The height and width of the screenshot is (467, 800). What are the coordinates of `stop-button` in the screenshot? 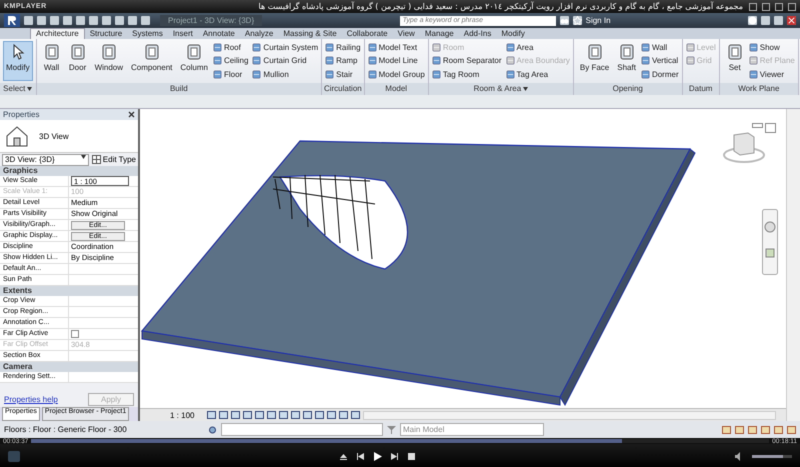 It's located at (411, 456).